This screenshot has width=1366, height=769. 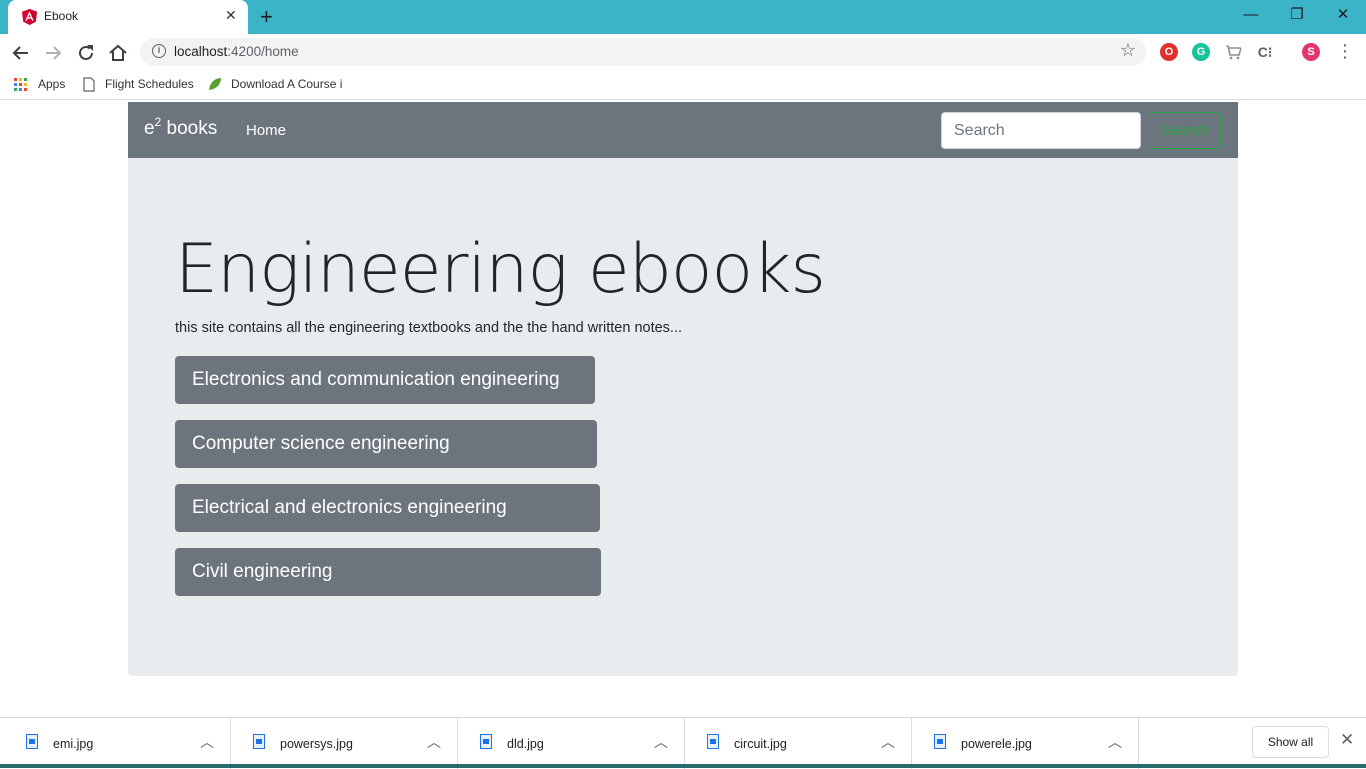 What do you see at coordinates (316, 744) in the screenshot?
I see `download-filename: powersys.jpg` at bounding box center [316, 744].